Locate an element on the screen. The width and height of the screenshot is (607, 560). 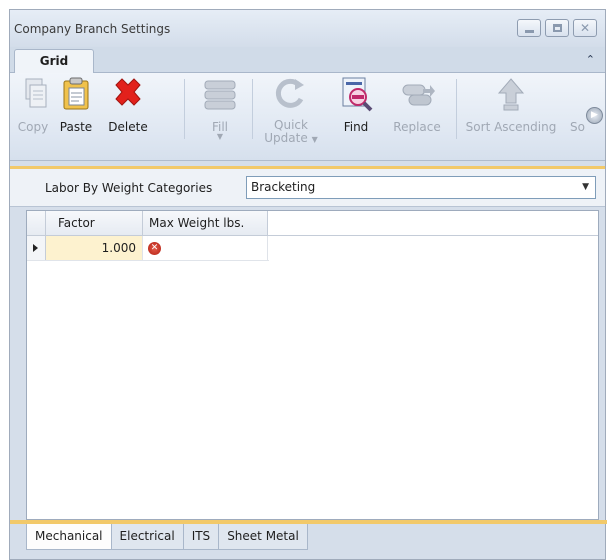
find-button: Find is located at coordinates (356, 107).